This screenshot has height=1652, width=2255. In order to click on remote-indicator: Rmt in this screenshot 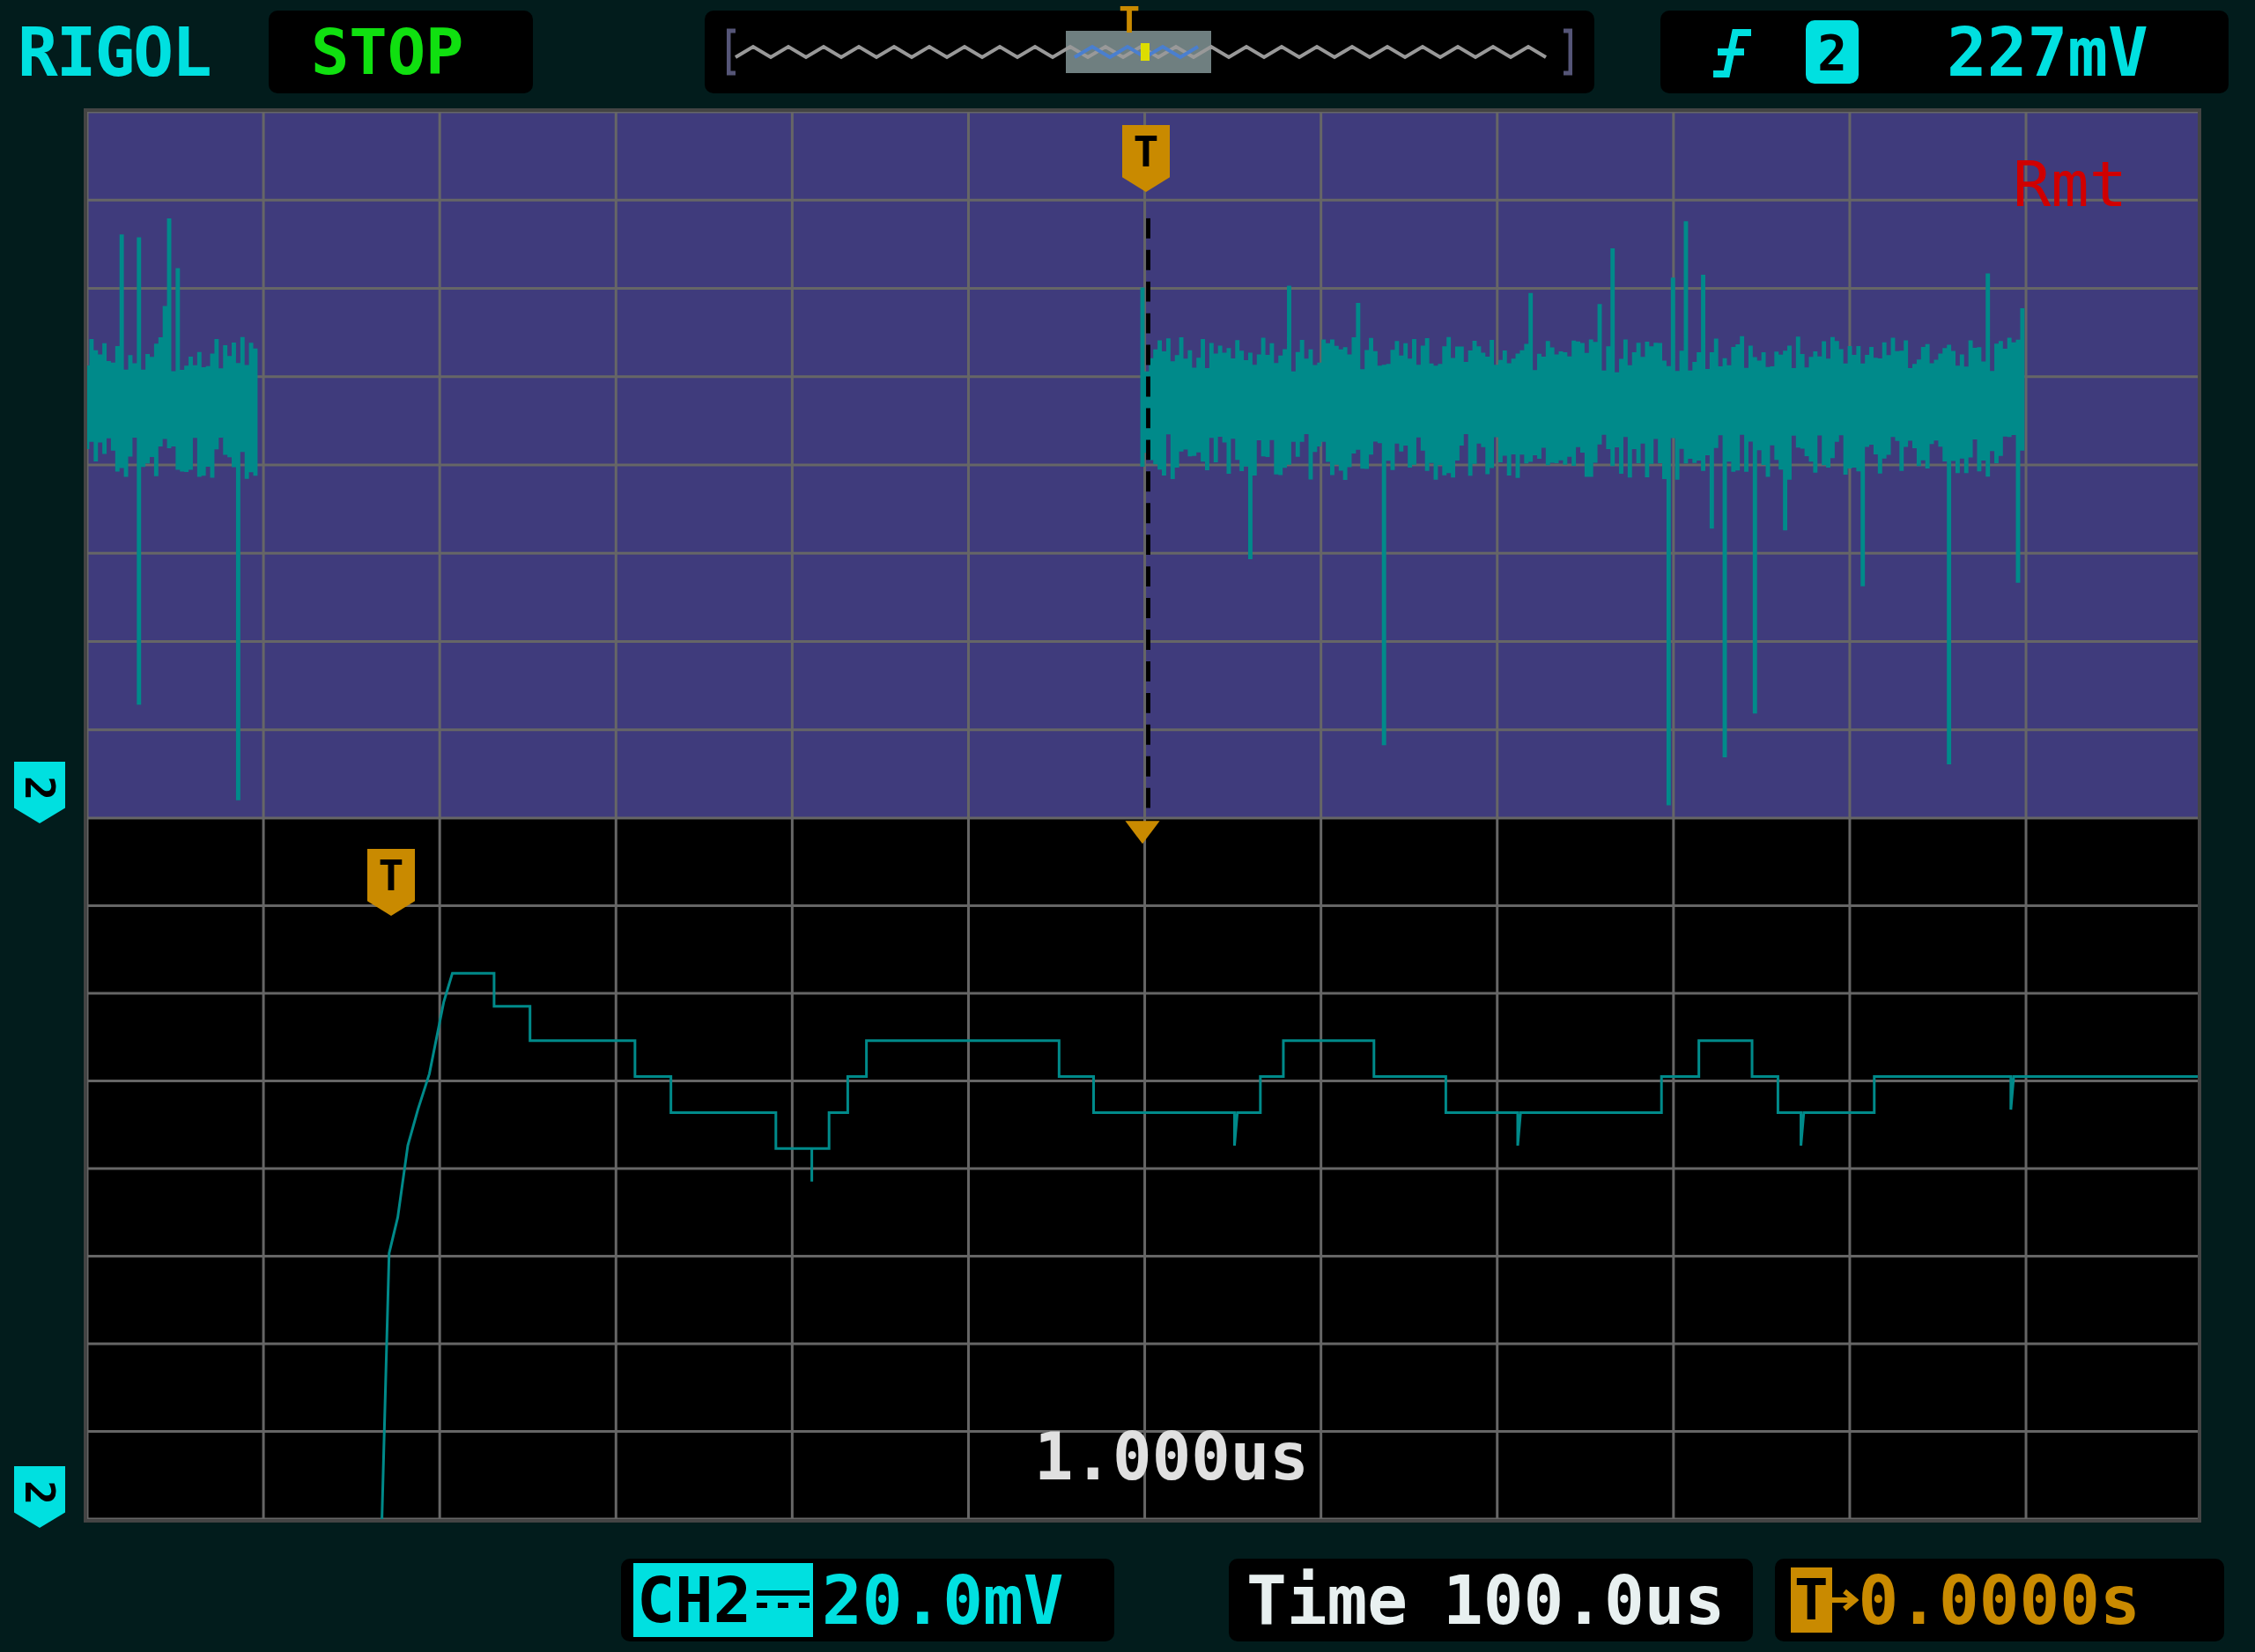, I will do `click(2069, 184)`.